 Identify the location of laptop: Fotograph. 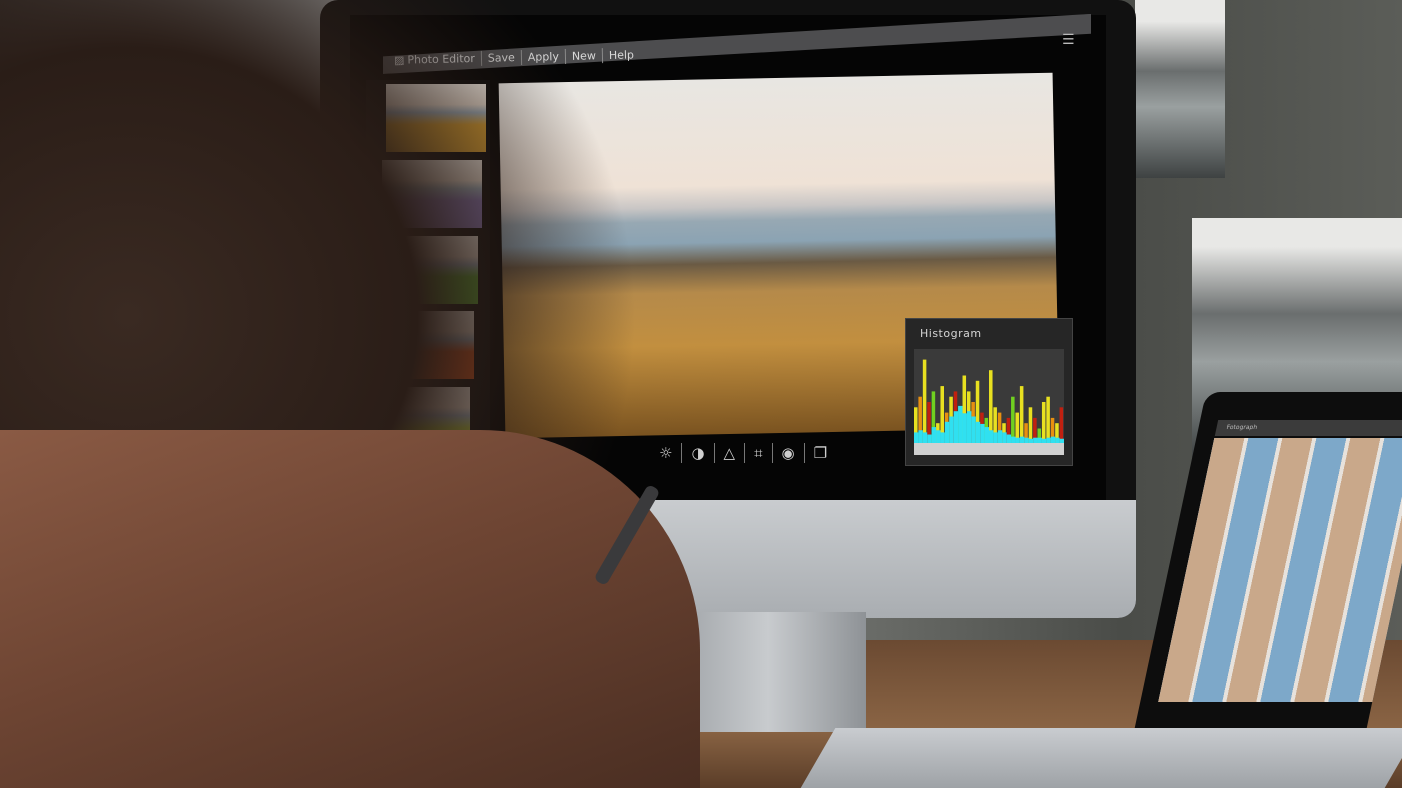
(1267, 562).